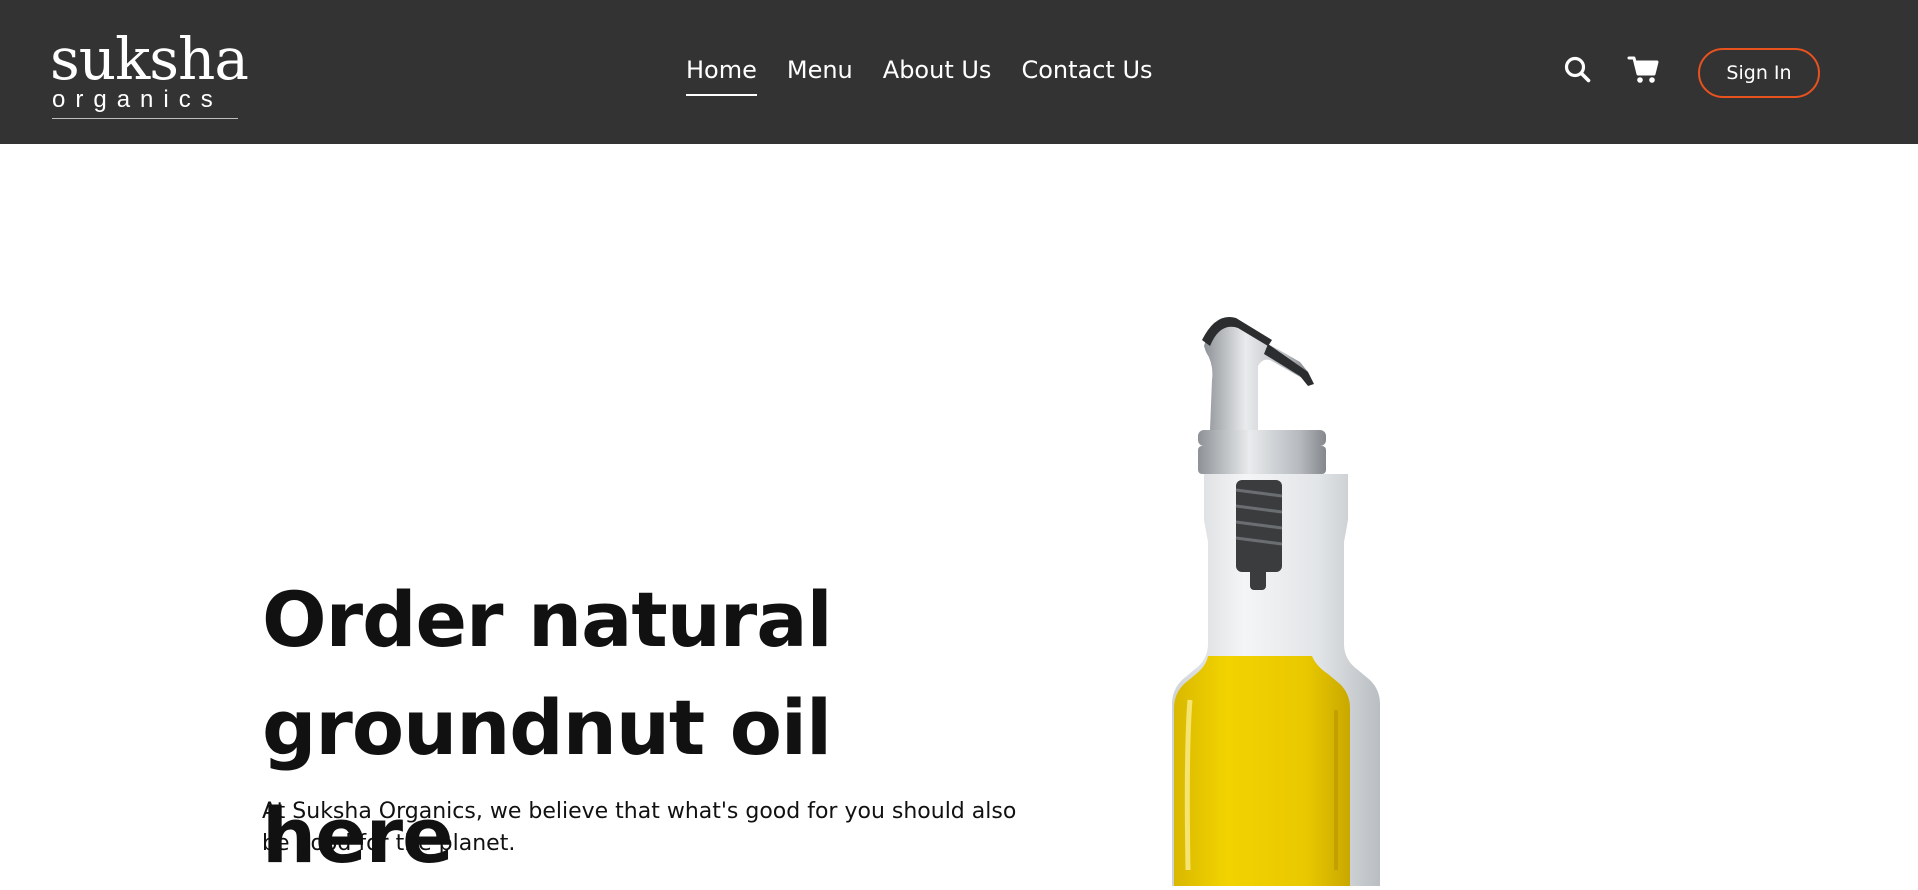 The height and width of the screenshot is (890, 1918). Describe the element at coordinates (547, 619) in the screenshot. I see `hero-heading-line-1: Order natural` at that location.